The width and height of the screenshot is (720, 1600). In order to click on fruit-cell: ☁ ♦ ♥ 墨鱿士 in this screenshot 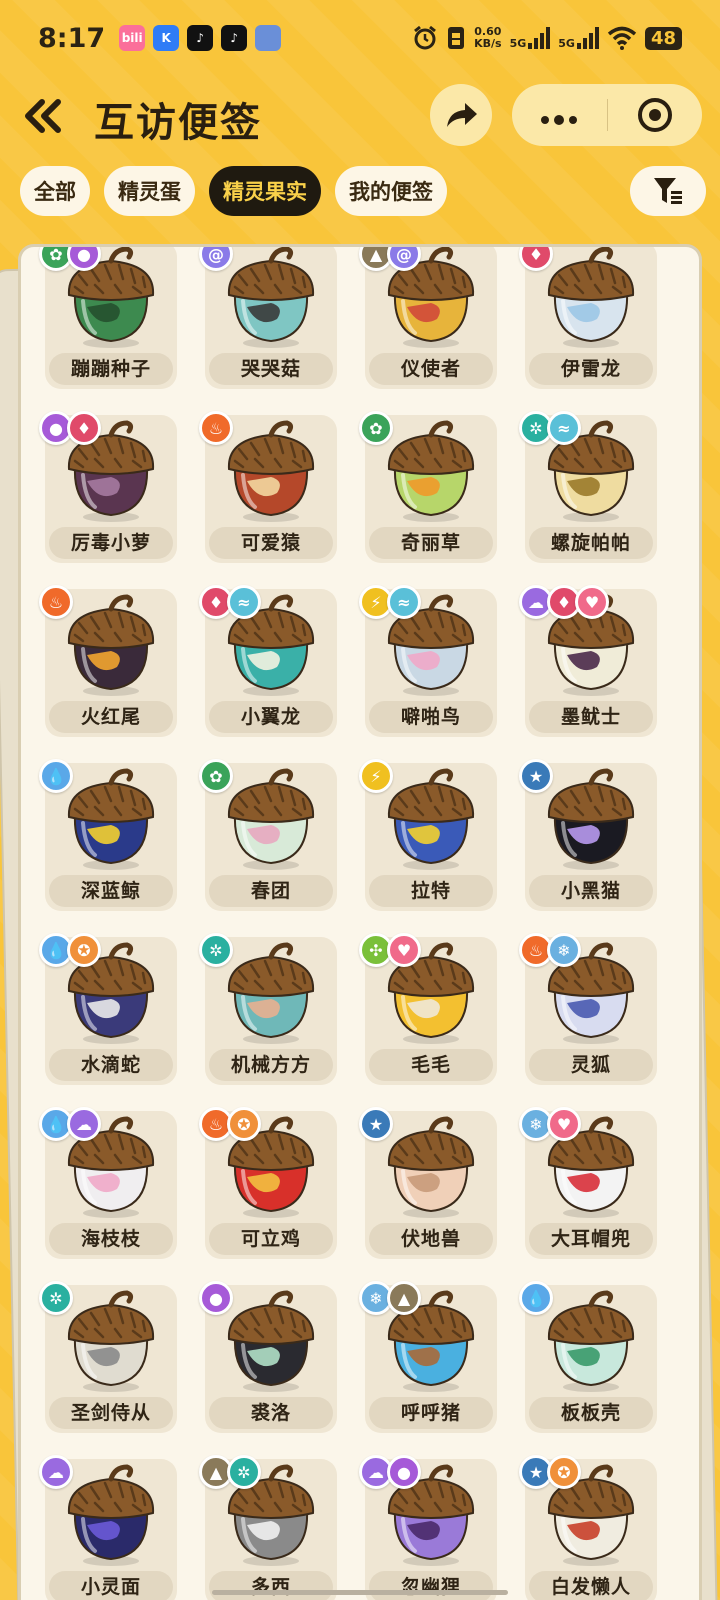, I will do `click(602, 663)`.